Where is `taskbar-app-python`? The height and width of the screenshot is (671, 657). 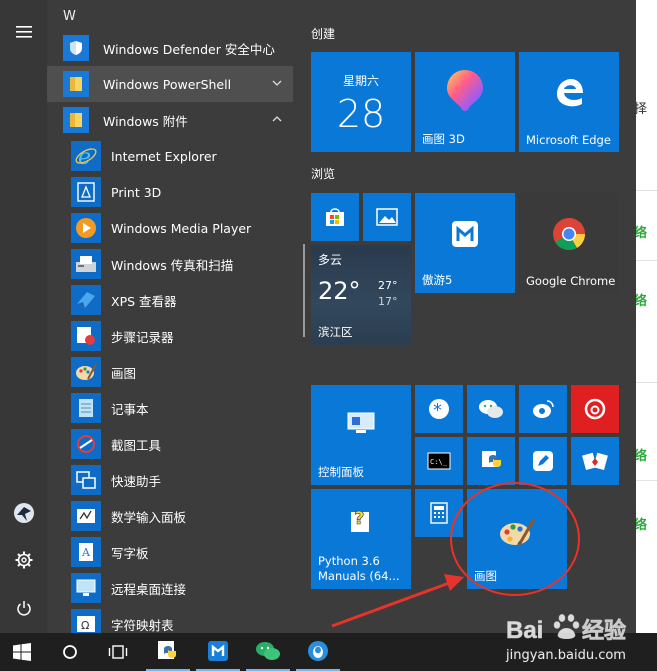 taskbar-app-python is located at coordinates (168, 652).